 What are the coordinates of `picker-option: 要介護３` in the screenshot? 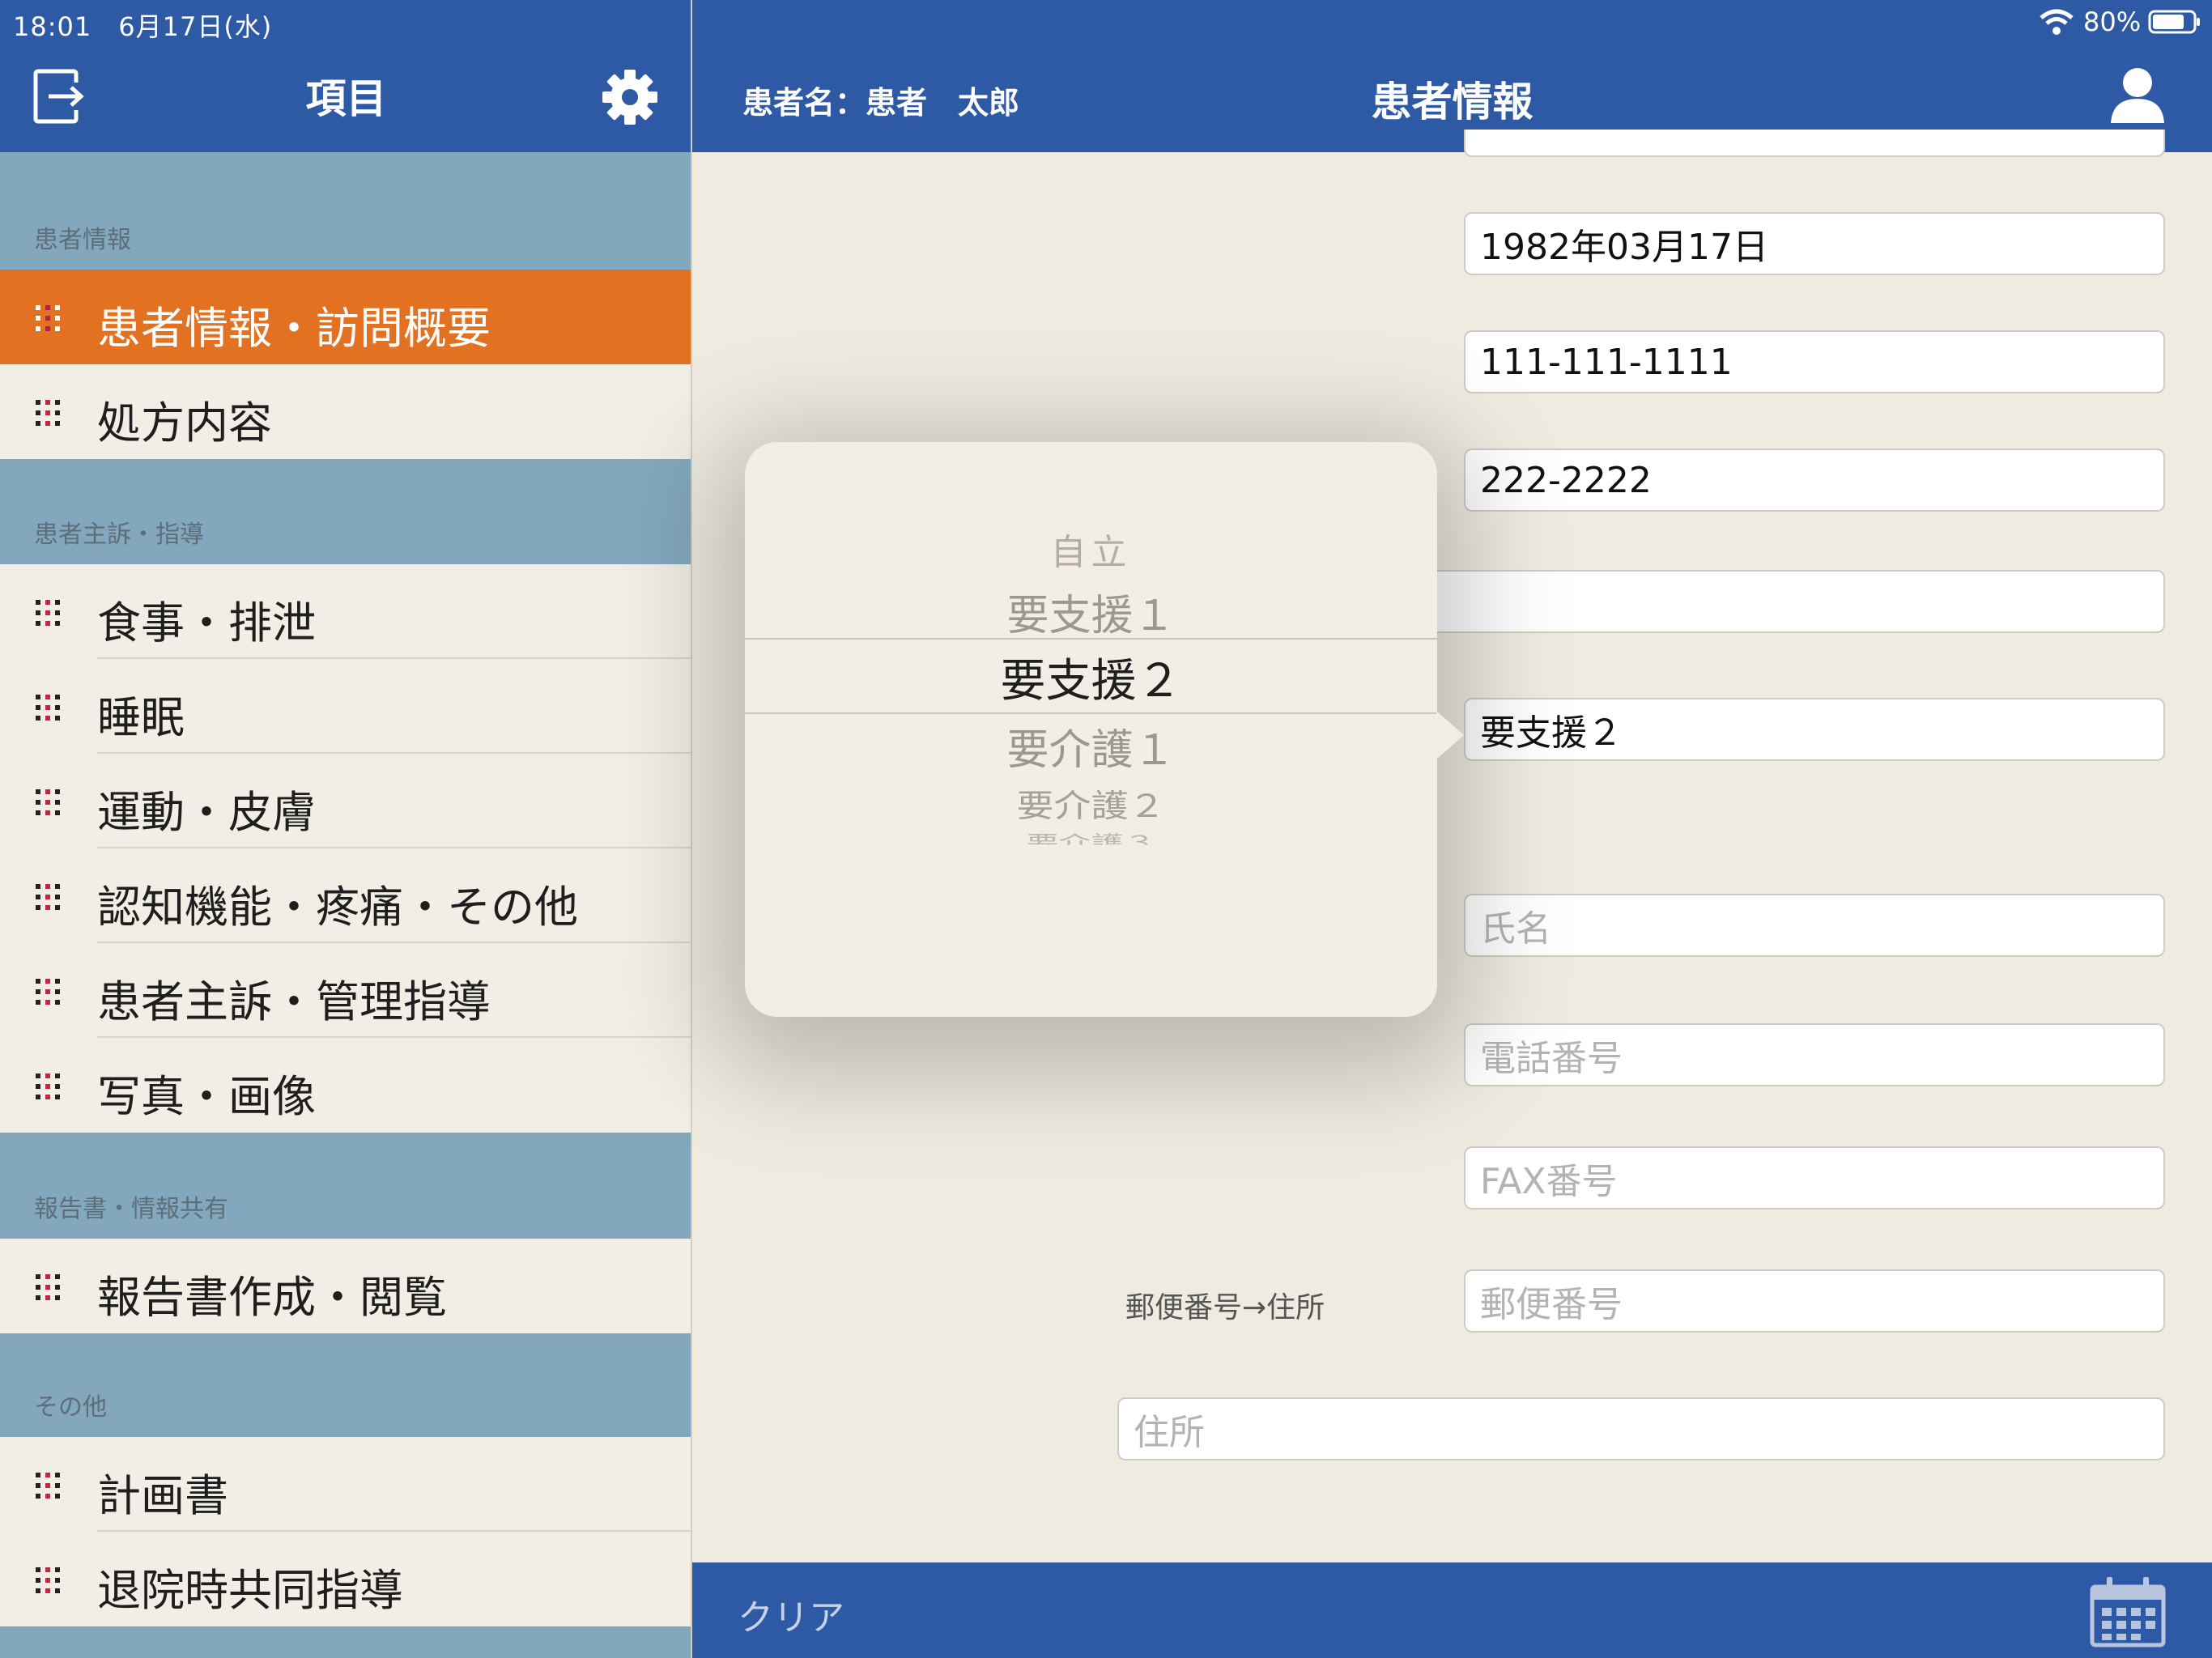 It's located at (1091, 836).